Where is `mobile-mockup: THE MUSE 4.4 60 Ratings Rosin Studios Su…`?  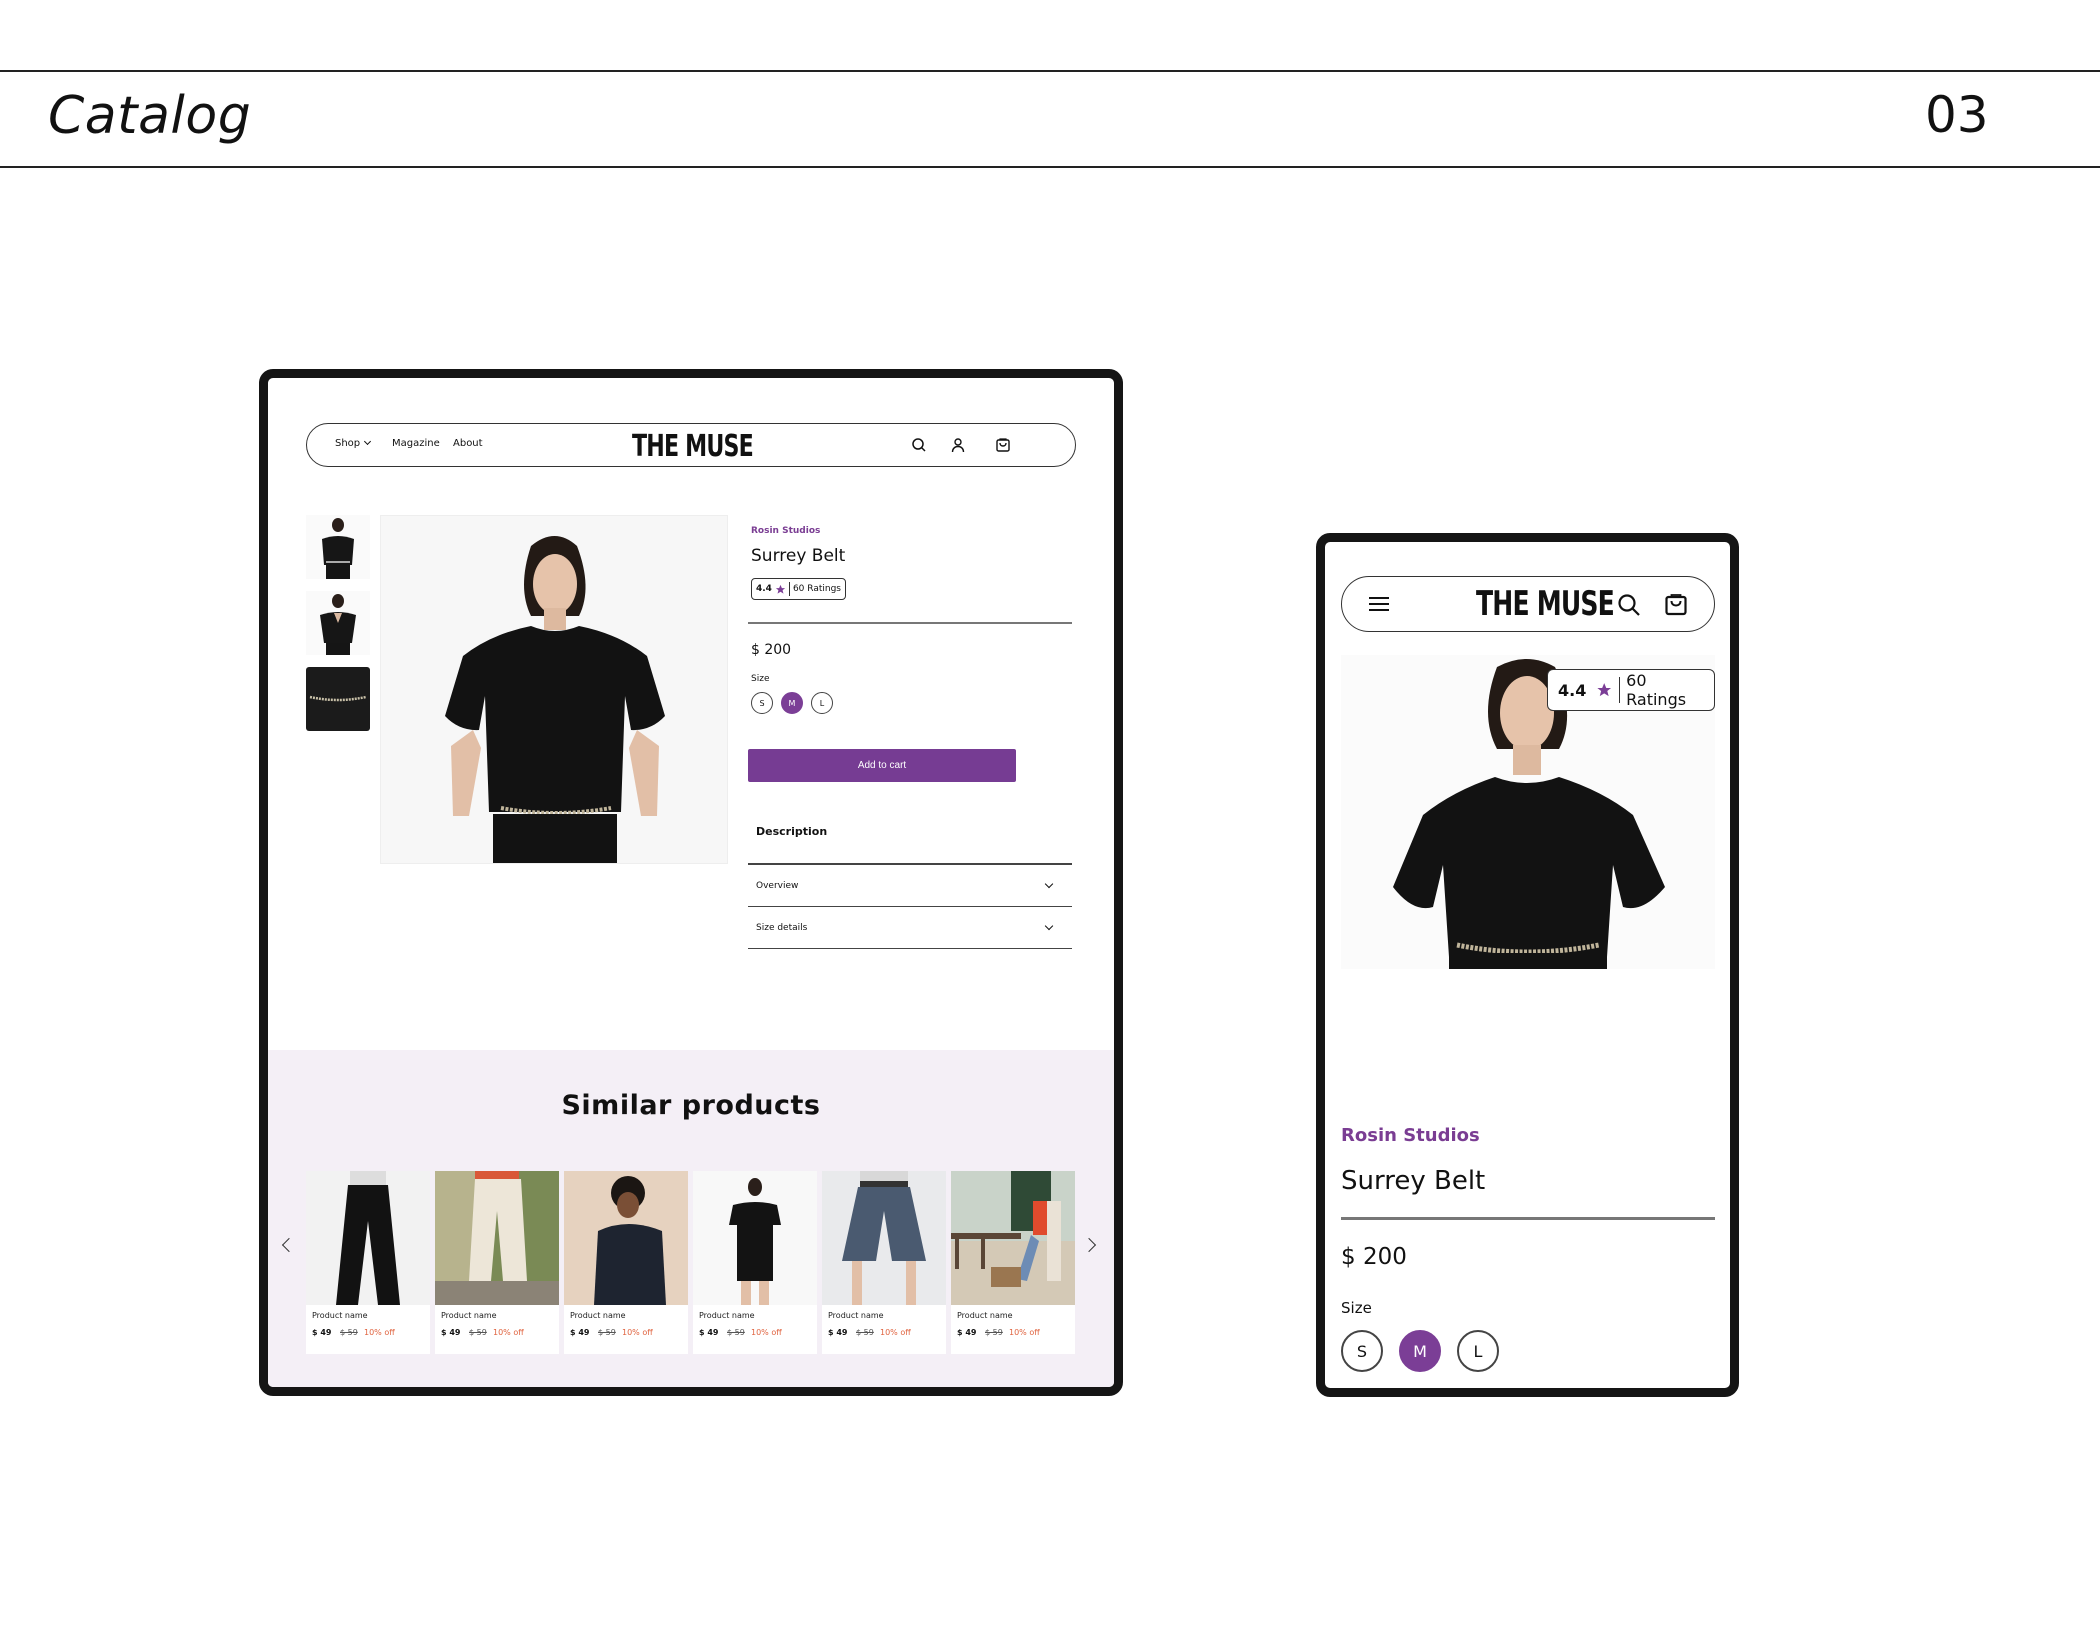 mobile-mockup: THE MUSE 4.4 60 Ratings Rosin Studios Su… is located at coordinates (1527, 965).